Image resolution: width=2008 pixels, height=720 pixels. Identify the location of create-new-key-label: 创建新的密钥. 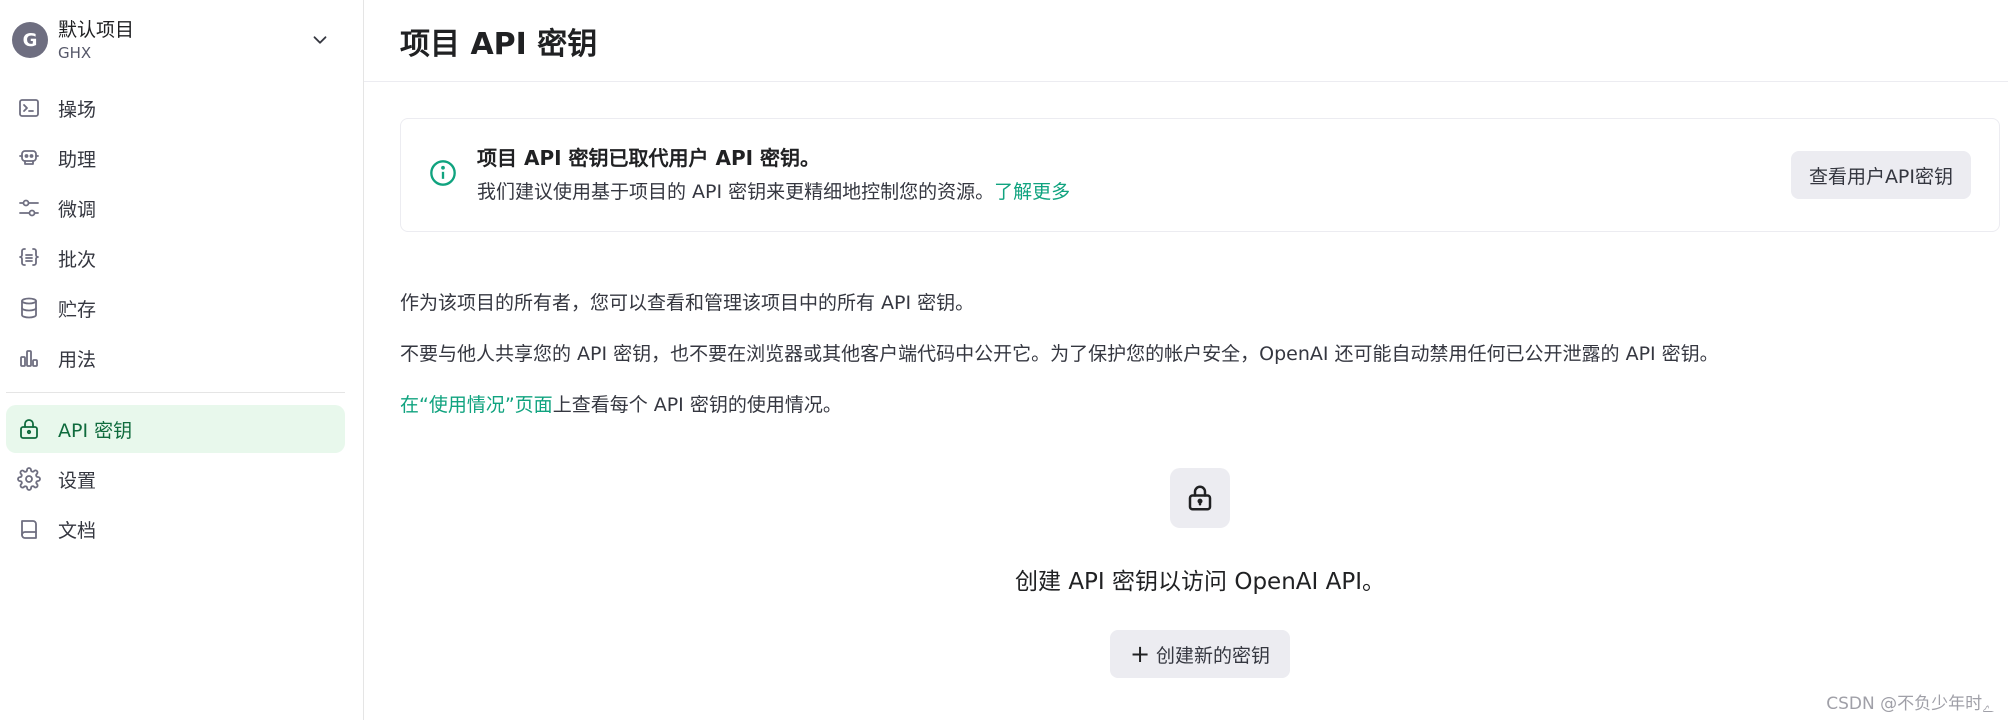
(1213, 655).